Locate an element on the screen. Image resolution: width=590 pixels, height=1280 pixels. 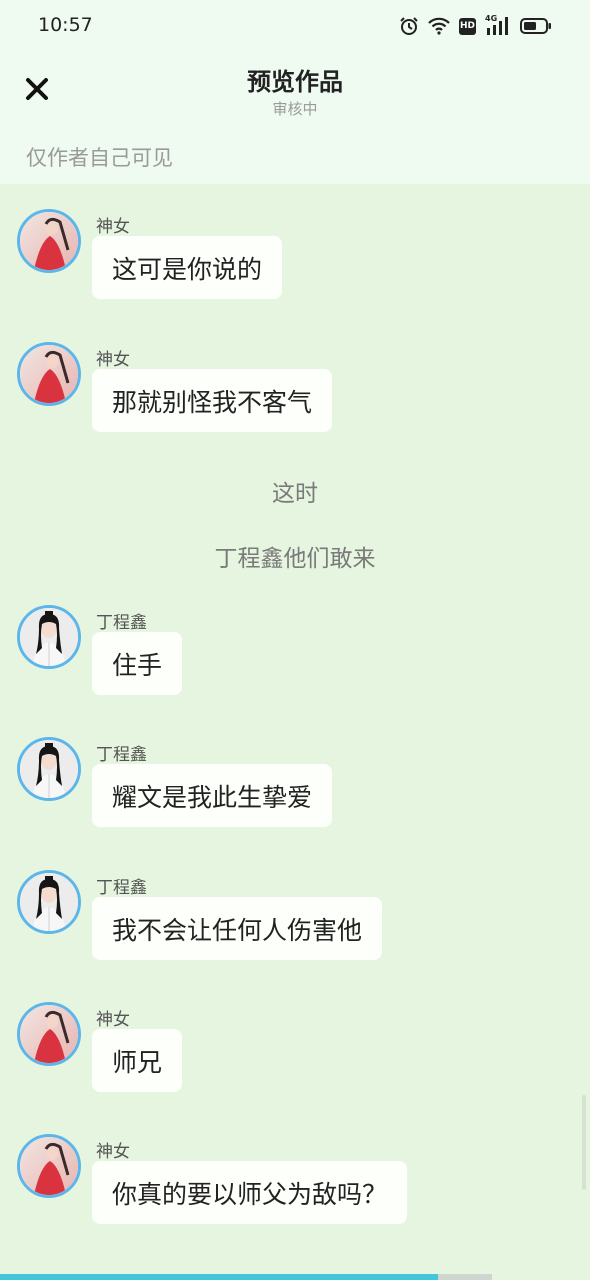
read-progress-bar is located at coordinates (246, 1277).